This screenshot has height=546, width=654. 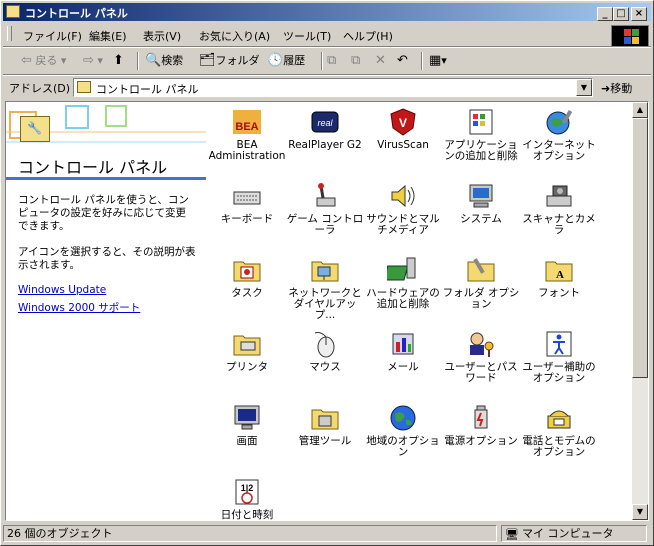 I want to click on bea-icon: BEA, so click(x=247, y=122).